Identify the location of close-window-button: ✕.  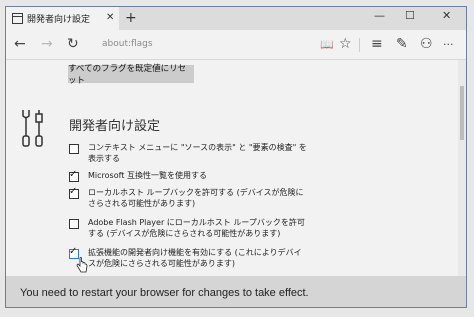
(446, 15).